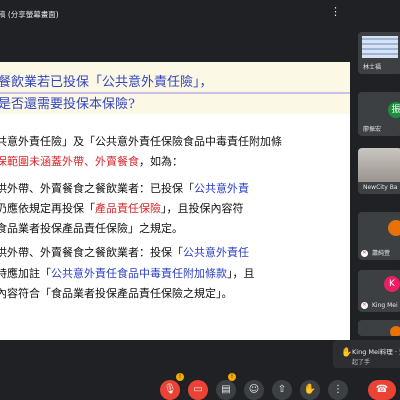 The width and height of the screenshot is (400, 400). I want to click on captions-icon: ▤, so click(226, 389).